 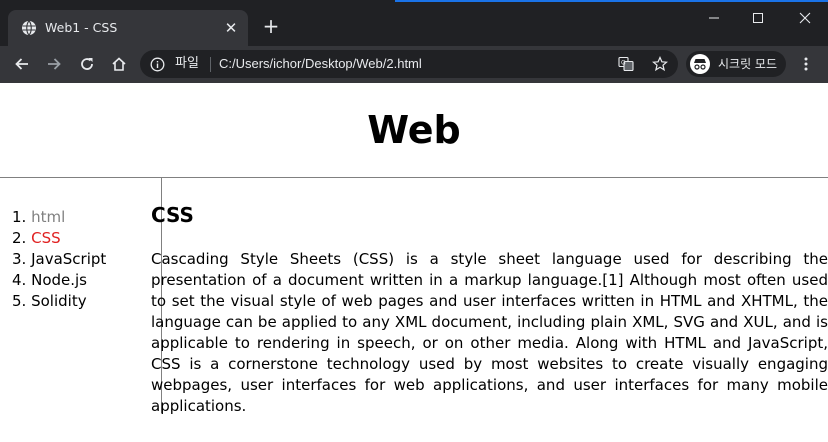 I want to click on close-window-icon, so click(x=805, y=18).